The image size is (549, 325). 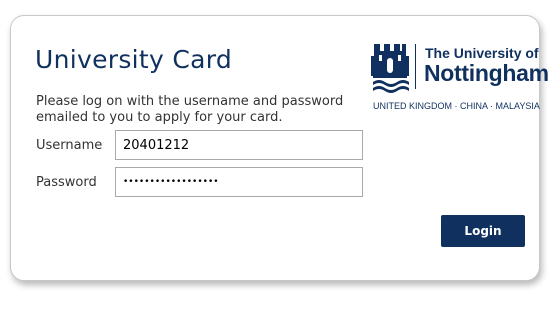 I want to click on castle-crest-icon, so click(x=390, y=68).